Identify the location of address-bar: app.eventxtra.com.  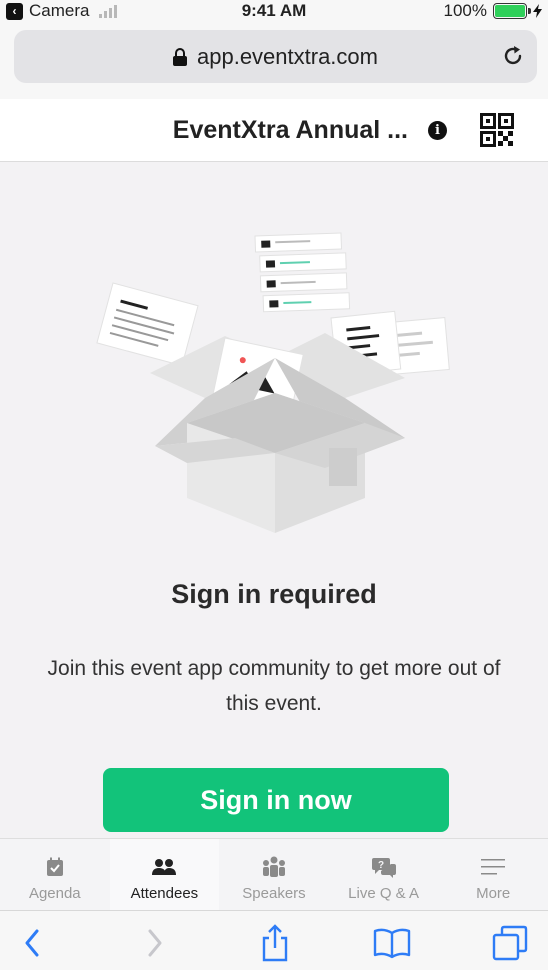
(275, 56).